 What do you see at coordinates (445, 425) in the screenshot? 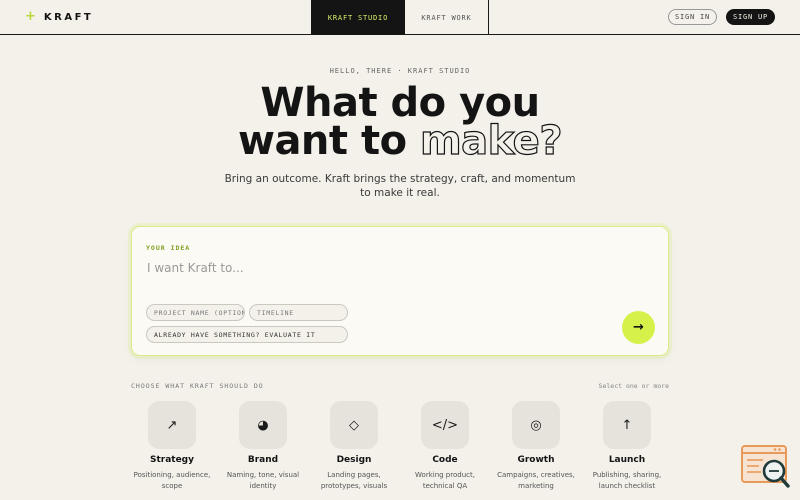
I see `code-icon: </>` at bounding box center [445, 425].